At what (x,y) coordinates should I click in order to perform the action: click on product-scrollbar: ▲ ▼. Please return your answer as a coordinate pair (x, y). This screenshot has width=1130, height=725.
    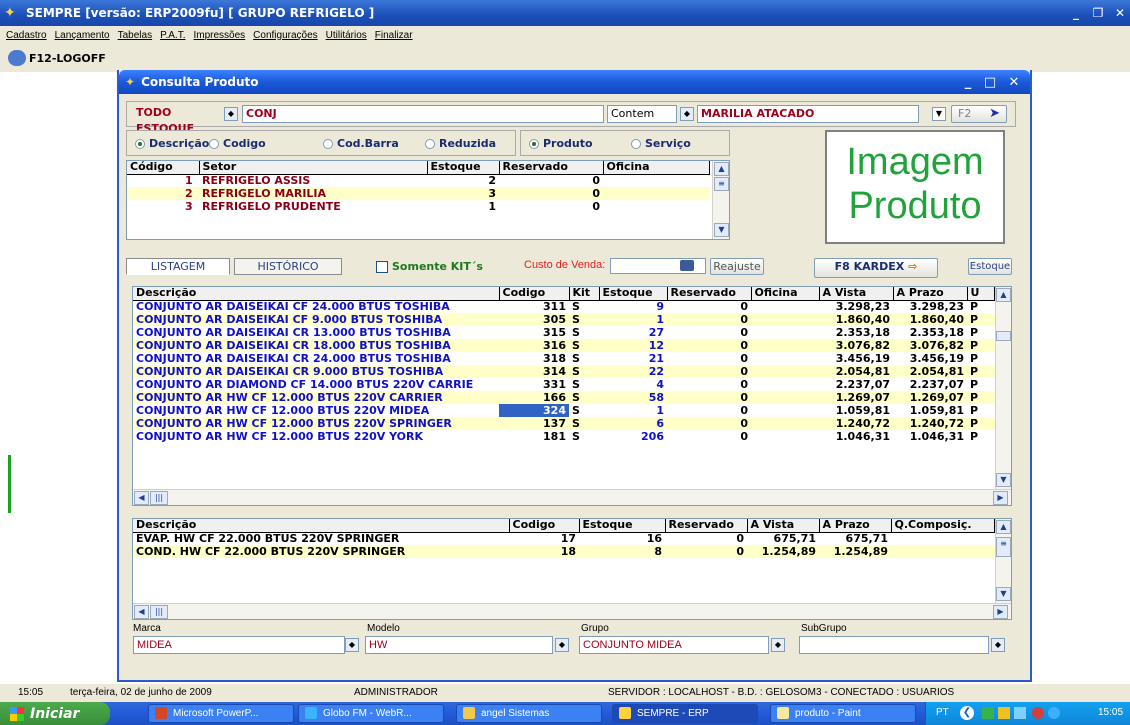
    Looking at the image, I should click on (1003, 388).